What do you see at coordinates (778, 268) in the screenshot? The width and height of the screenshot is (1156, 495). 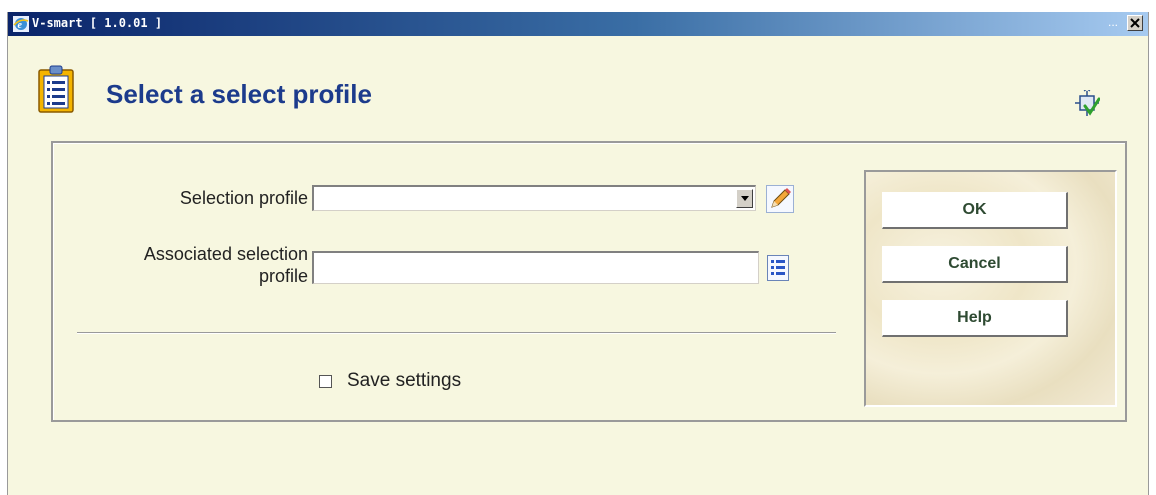 I see `list-picker-icon` at bounding box center [778, 268].